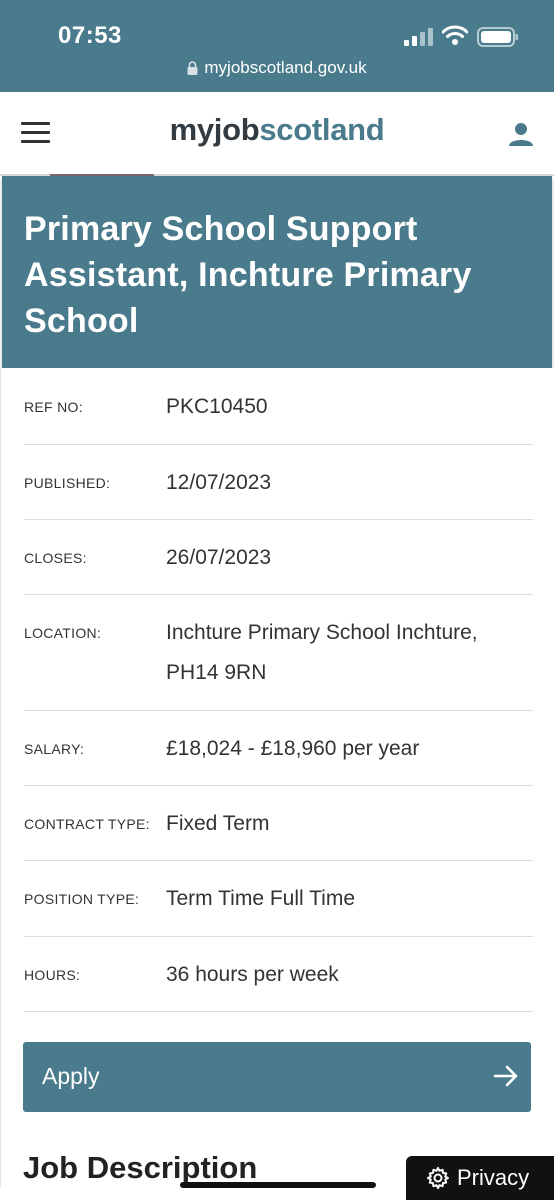 Image resolution: width=554 pixels, height=1200 pixels. What do you see at coordinates (521, 134) in the screenshot?
I see `user-icon` at bounding box center [521, 134].